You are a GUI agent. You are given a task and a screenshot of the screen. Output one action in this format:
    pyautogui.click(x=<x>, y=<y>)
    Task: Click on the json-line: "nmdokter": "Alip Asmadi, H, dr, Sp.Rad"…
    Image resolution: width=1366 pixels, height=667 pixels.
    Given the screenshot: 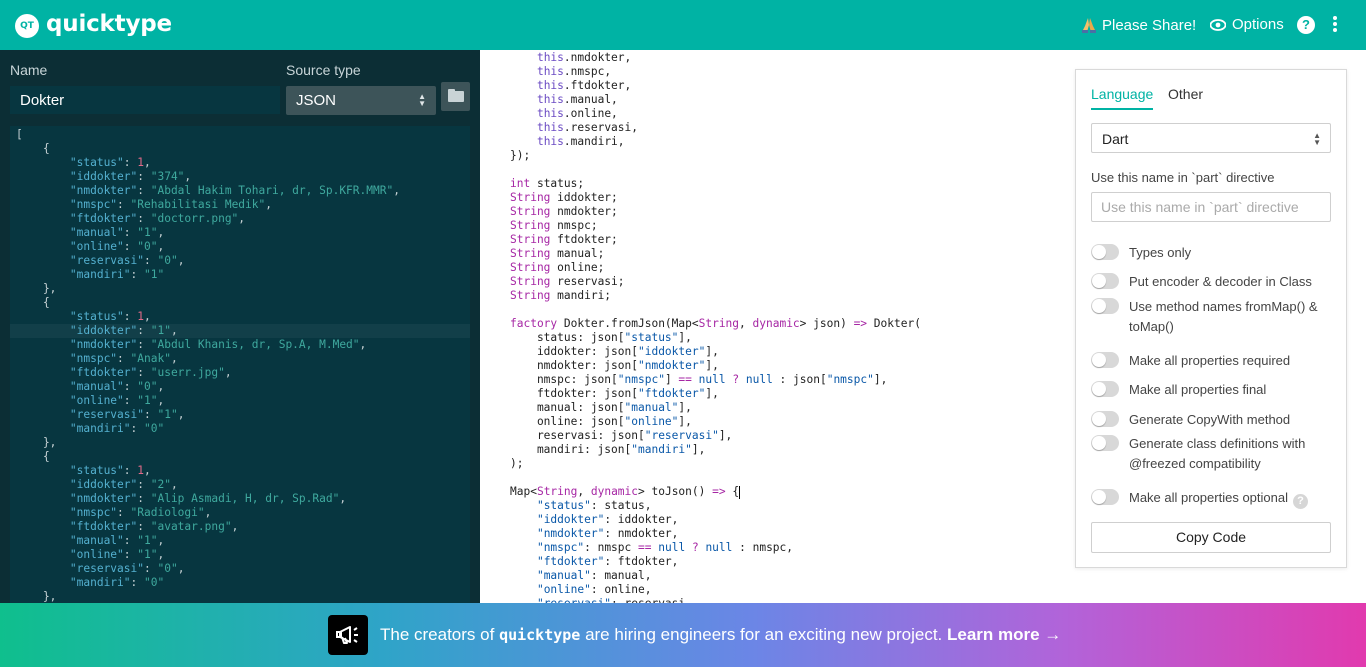 What is the action you would take?
    pyautogui.click(x=208, y=498)
    